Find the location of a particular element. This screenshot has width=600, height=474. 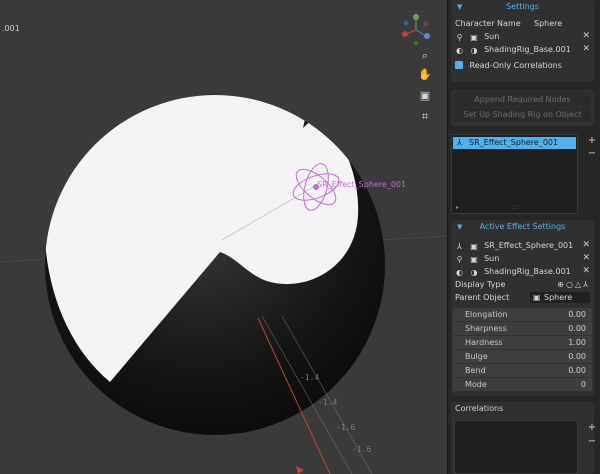

camera-icon: ▣ is located at coordinates (425, 96).